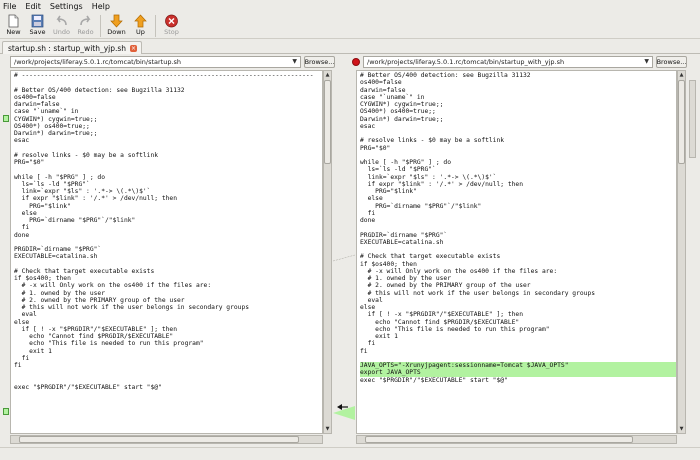 The height and width of the screenshot is (460, 700). I want to click on left-vscroll-thumb, so click(327, 122).